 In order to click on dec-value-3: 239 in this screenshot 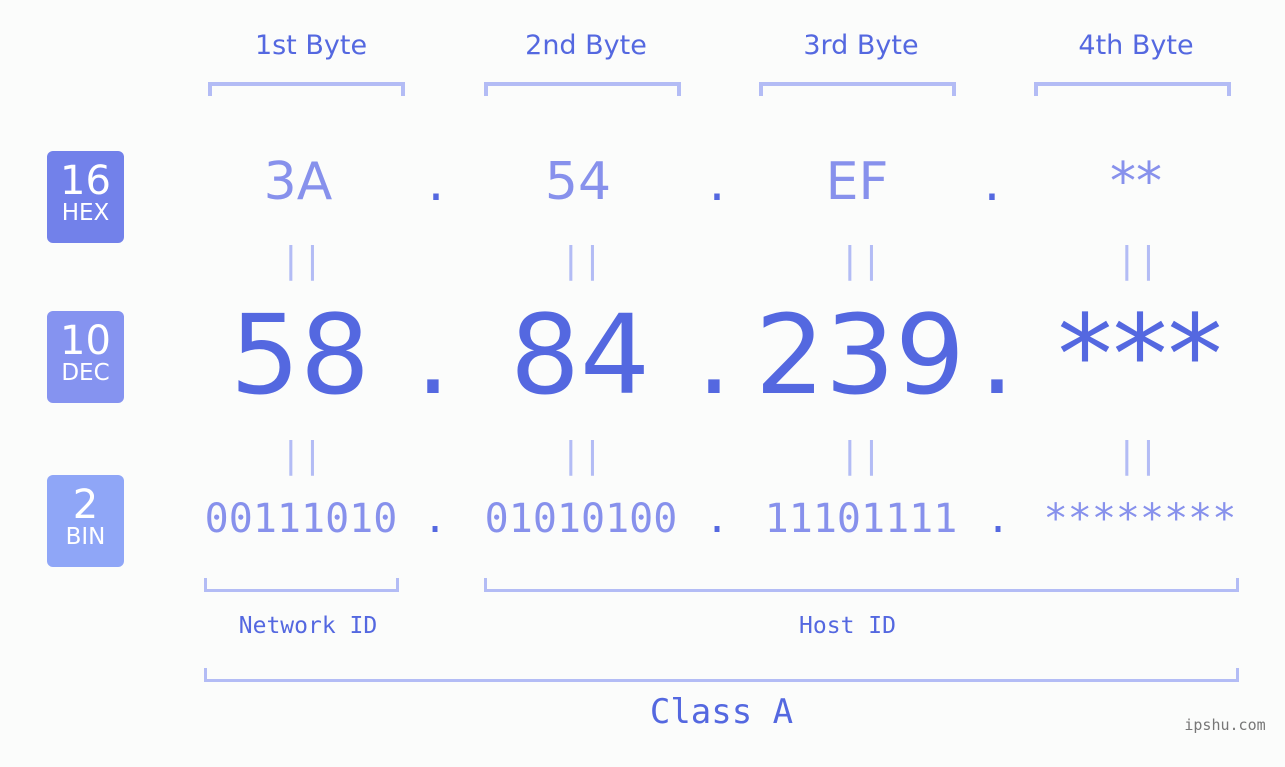, I will do `click(860, 355)`.